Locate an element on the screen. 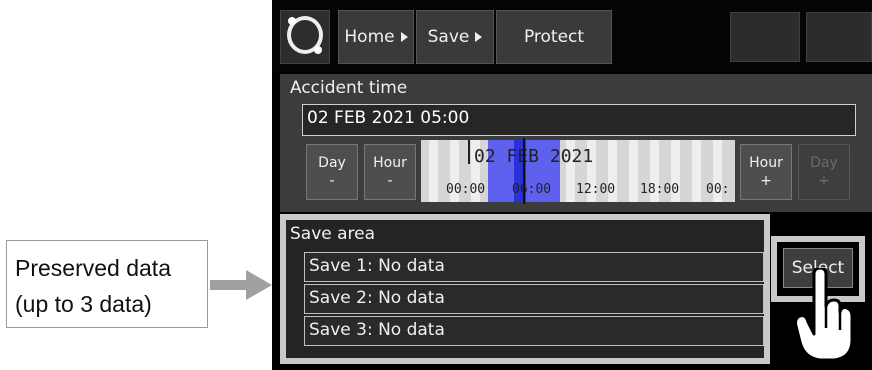  timeline-tick-label: 00:00 is located at coordinates (466, 189).